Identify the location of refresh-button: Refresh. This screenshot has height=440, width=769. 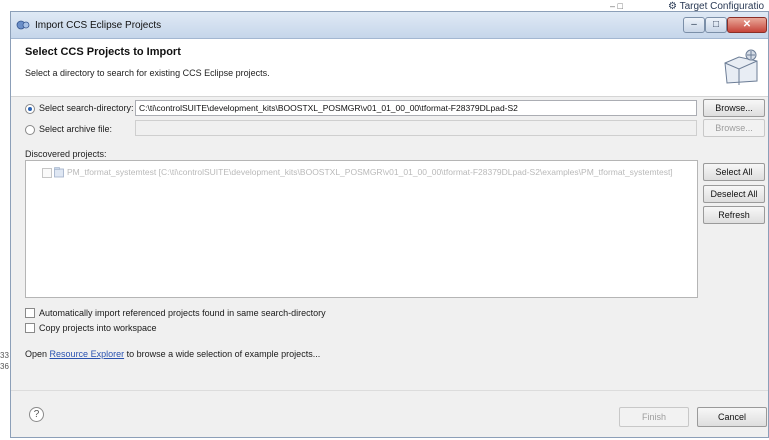
(734, 215).